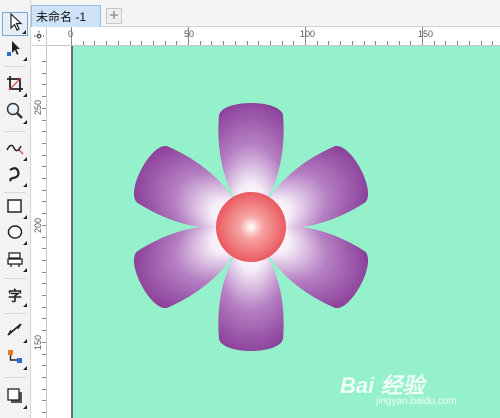 This screenshot has height=418, width=500. What do you see at coordinates (71, 34) in the screenshot?
I see `horizontal-ruler-label: 0` at bounding box center [71, 34].